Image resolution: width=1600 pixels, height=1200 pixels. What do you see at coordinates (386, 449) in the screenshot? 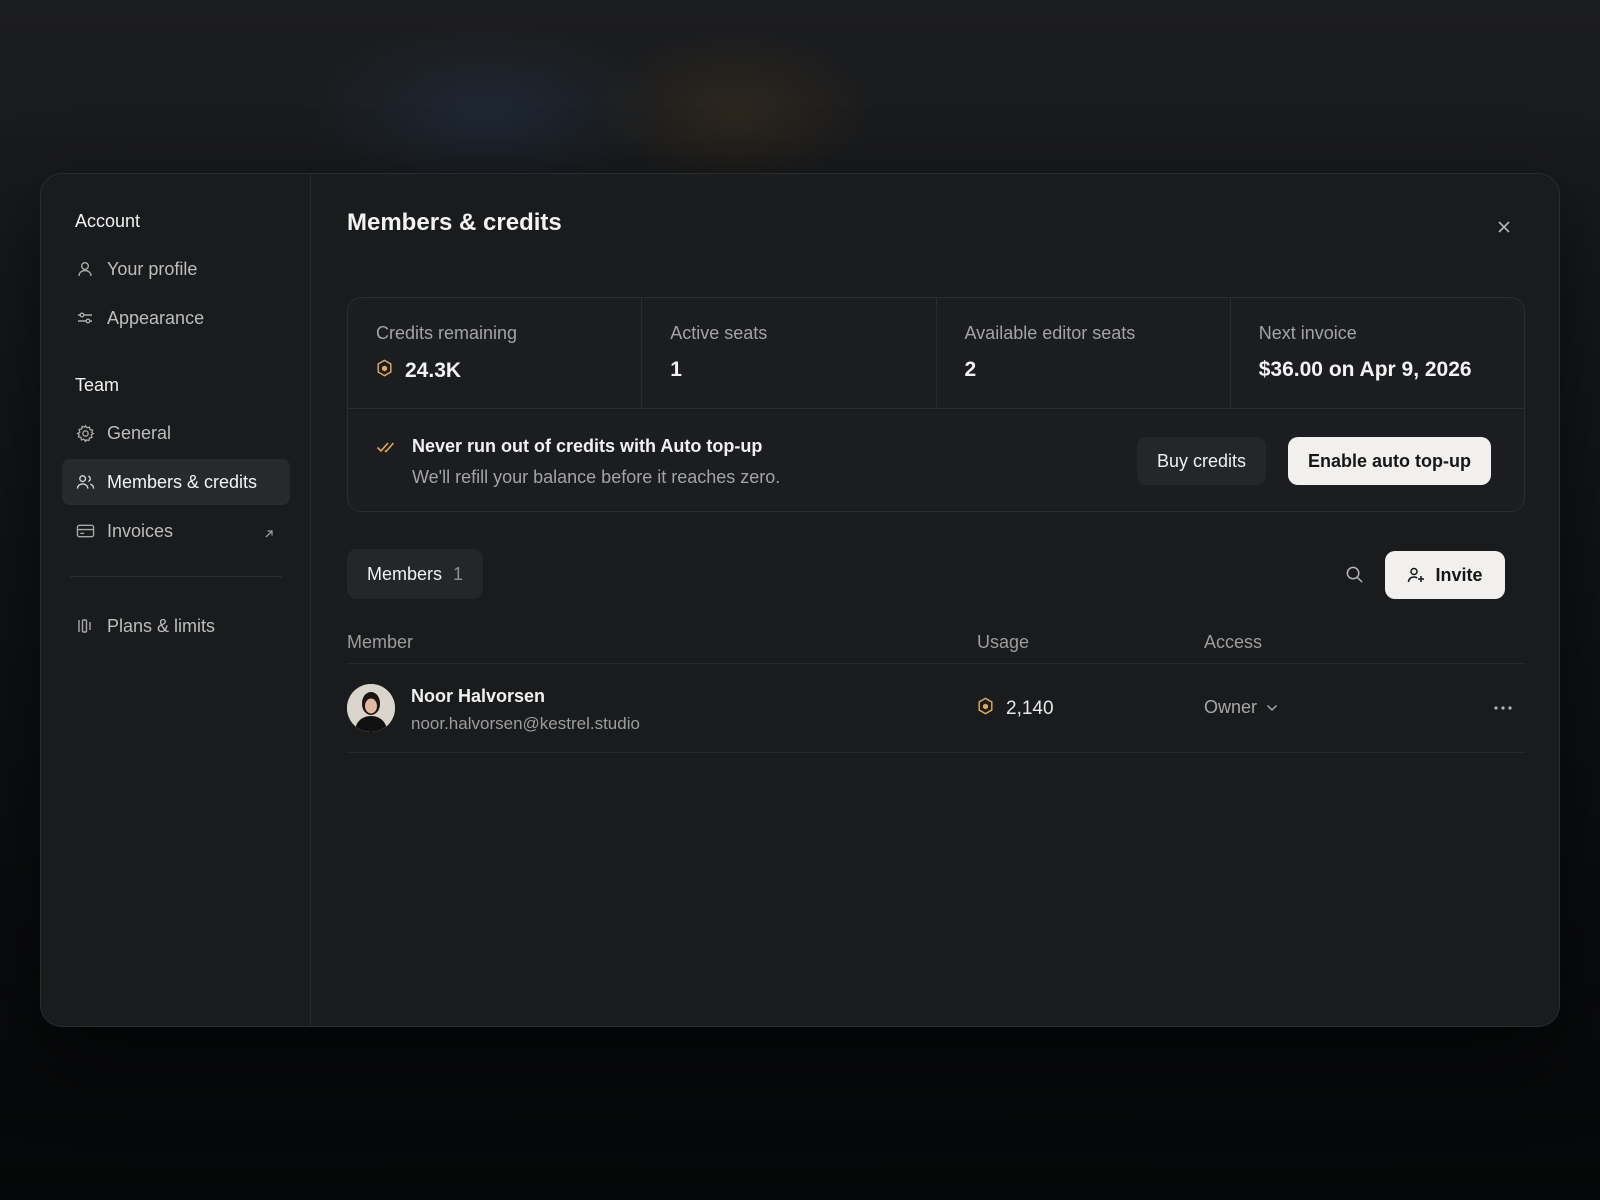
I see `double-check-icon` at bounding box center [386, 449].